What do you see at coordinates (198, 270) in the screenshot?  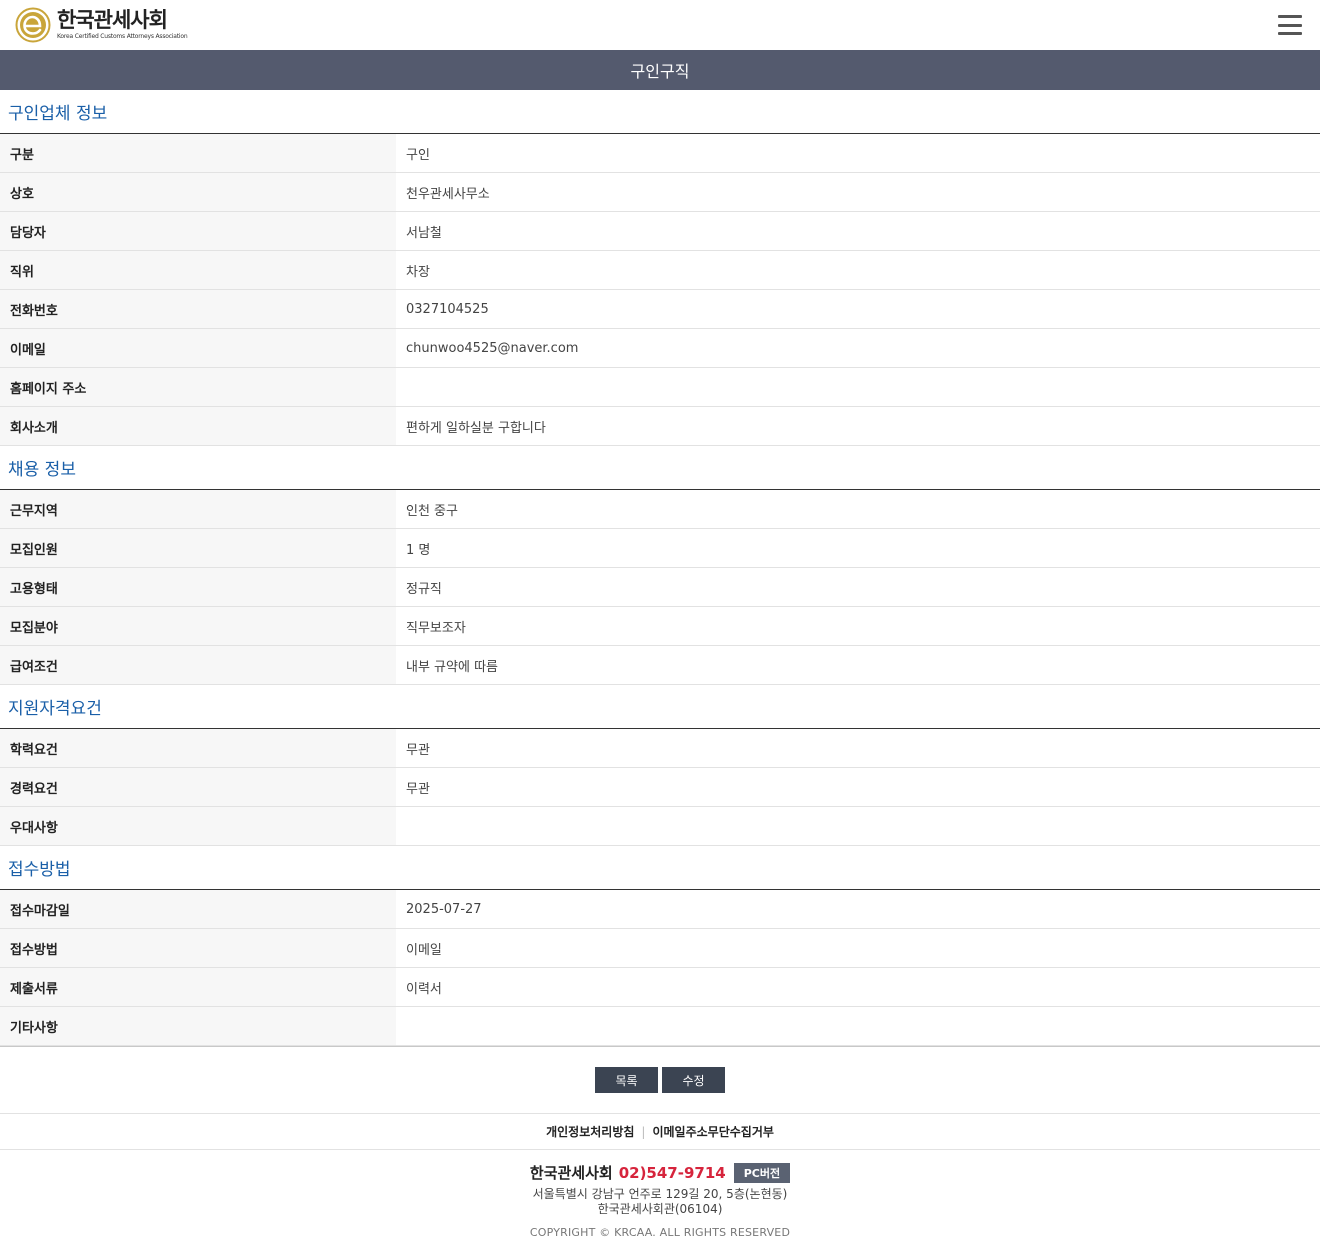 I see `row-label: 직위` at bounding box center [198, 270].